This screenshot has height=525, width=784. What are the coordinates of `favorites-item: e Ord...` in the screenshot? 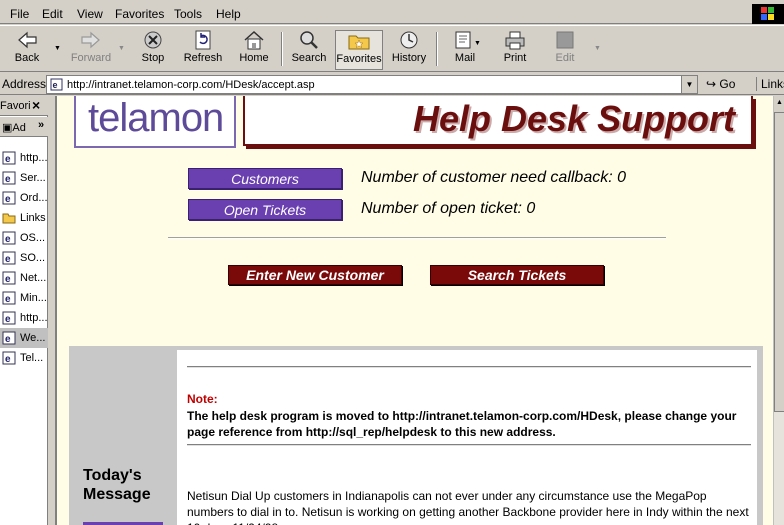 It's located at (24, 198).